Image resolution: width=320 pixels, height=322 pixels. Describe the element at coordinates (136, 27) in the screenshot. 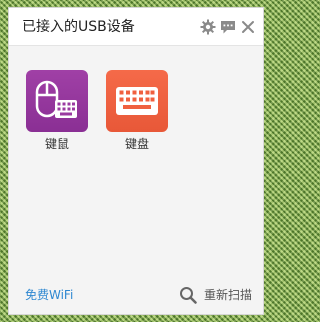

I see `panel-header: 已接入的USB设备` at that location.